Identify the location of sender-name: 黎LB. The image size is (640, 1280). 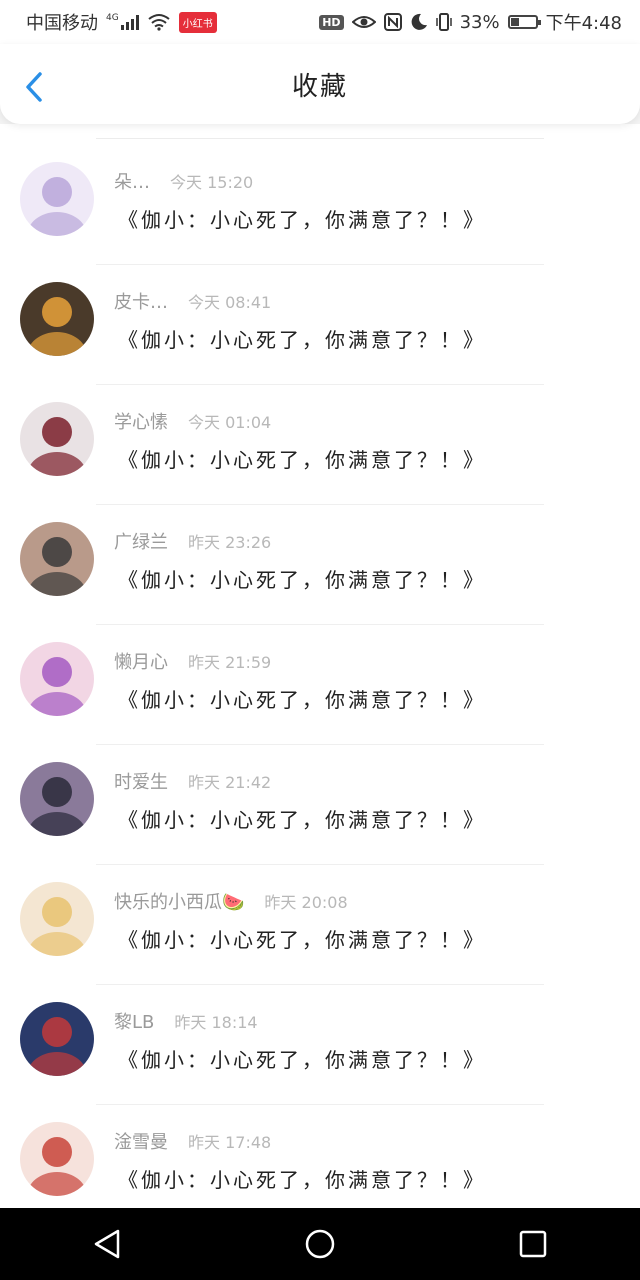
(134, 1021).